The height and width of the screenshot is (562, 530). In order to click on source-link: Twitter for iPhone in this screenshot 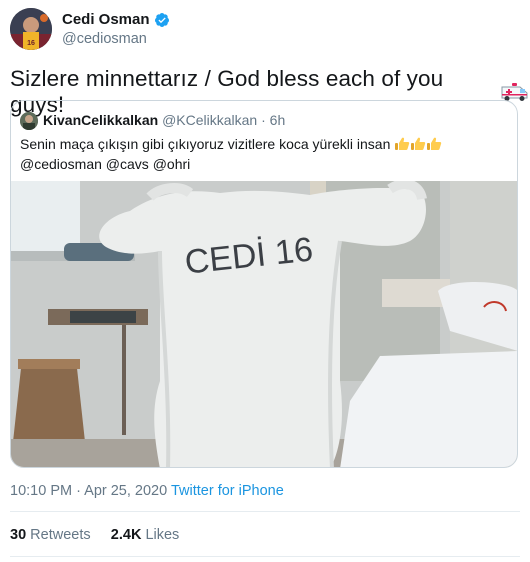, I will do `click(227, 491)`.